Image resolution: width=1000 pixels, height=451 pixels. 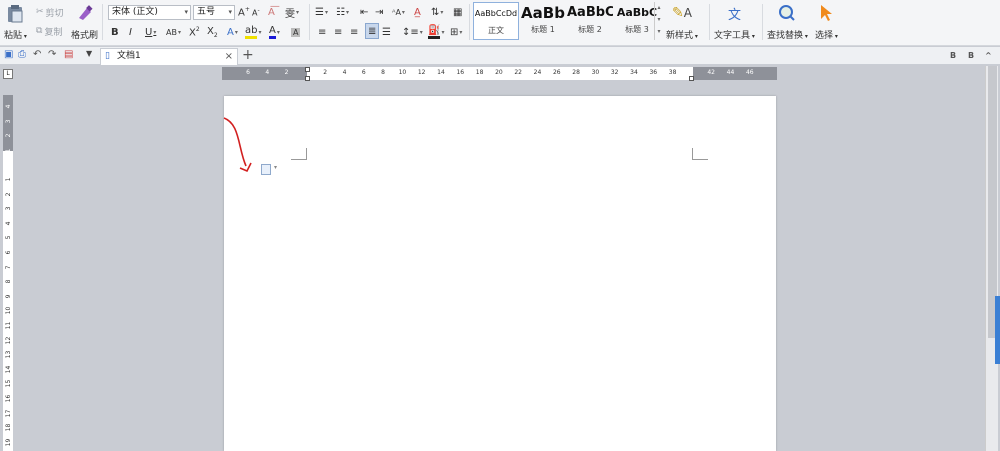 What do you see at coordinates (39, 55) in the screenshot?
I see `undo-icon: ↶` at bounding box center [39, 55].